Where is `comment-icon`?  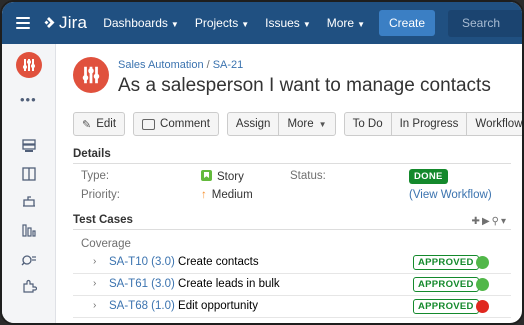 comment-icon is located at coordinates (149, 124).